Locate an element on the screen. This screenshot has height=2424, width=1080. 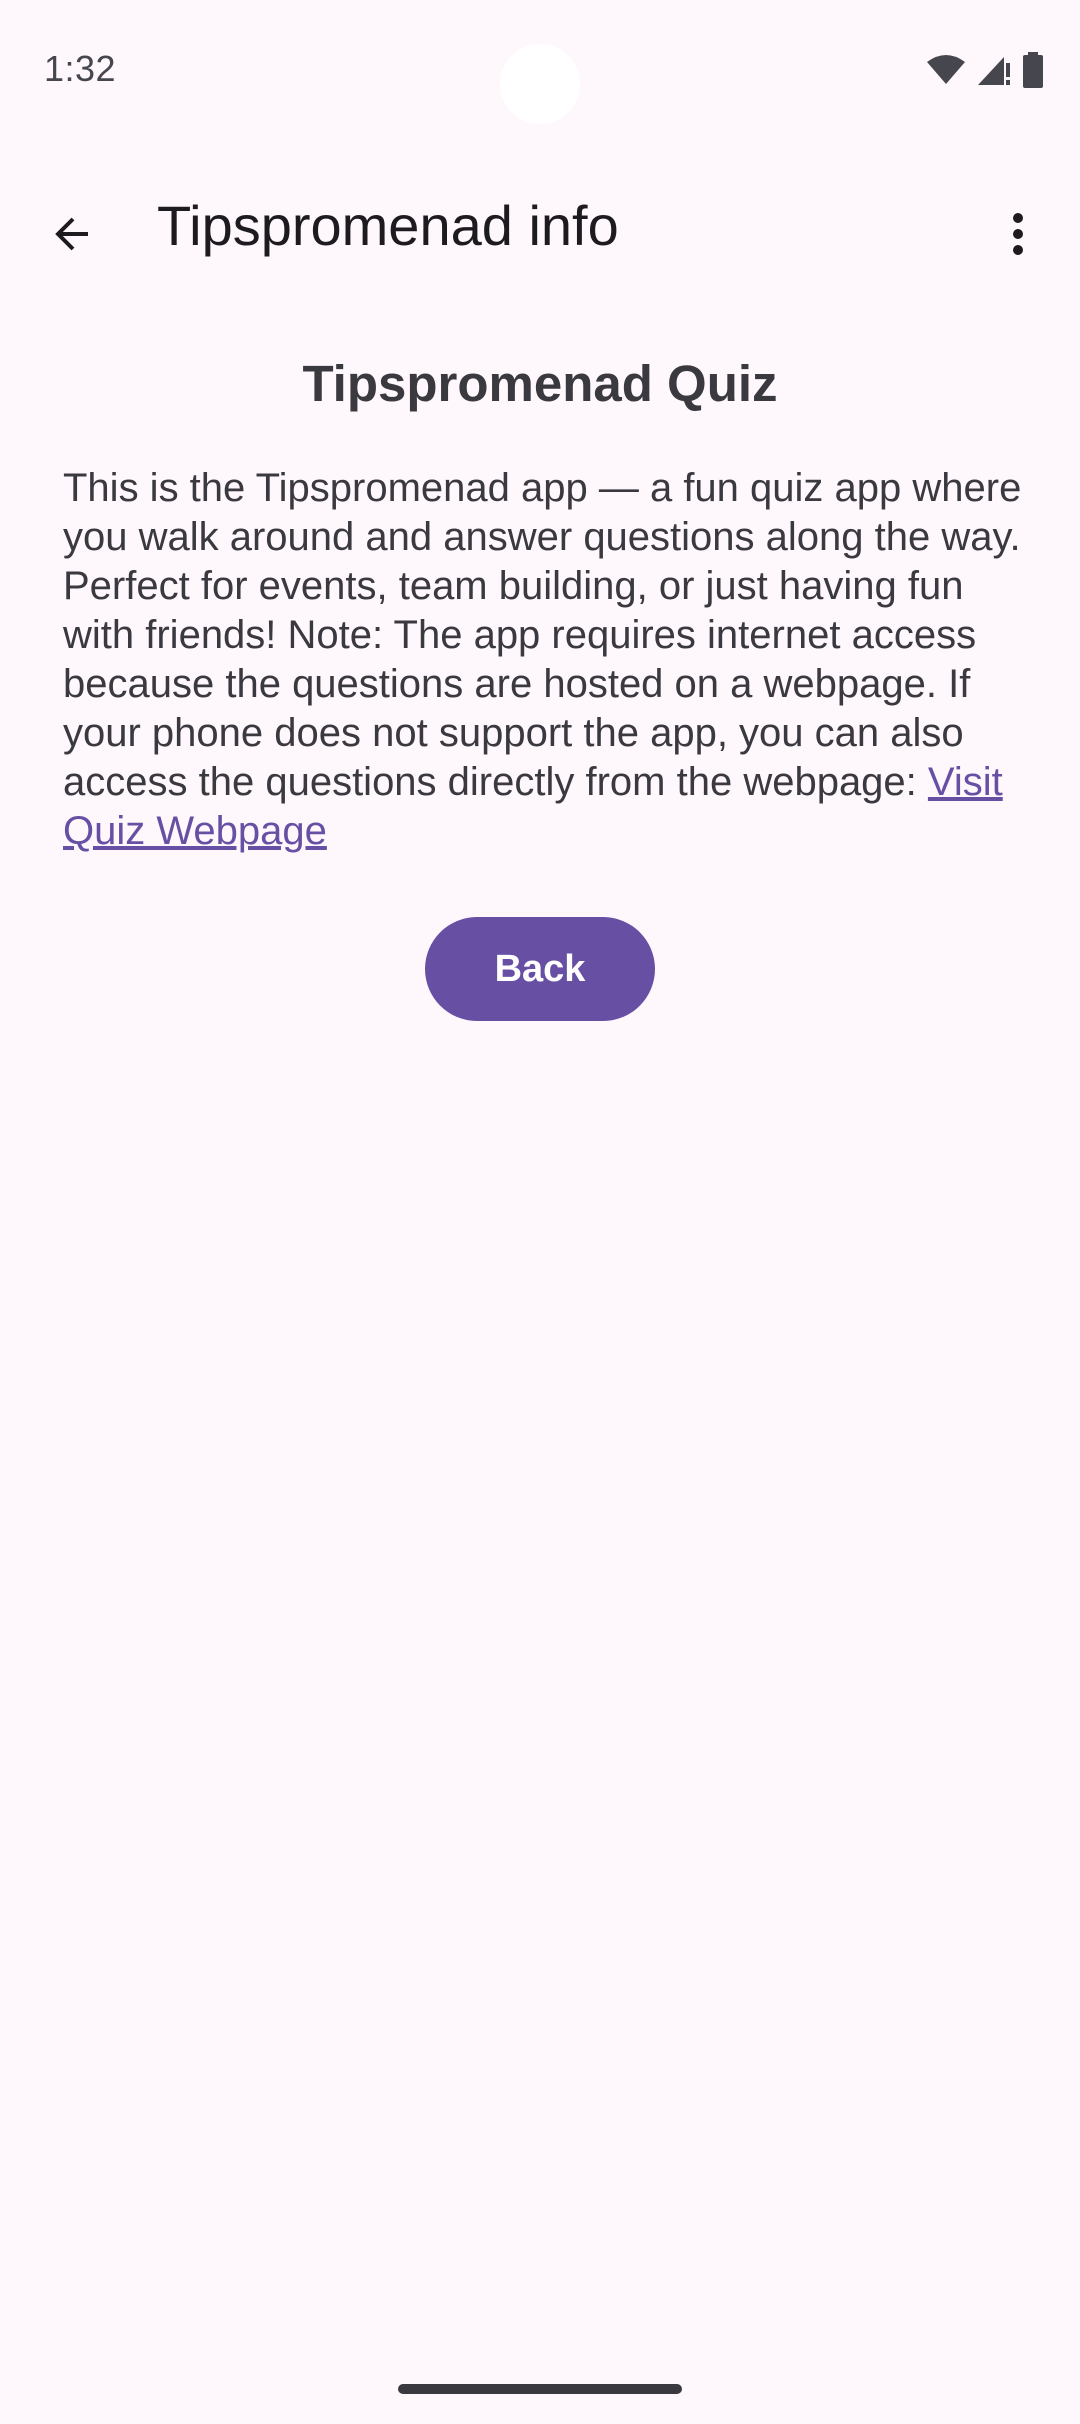
gesture-navigation-bar is located at coordinates (540, 2389).